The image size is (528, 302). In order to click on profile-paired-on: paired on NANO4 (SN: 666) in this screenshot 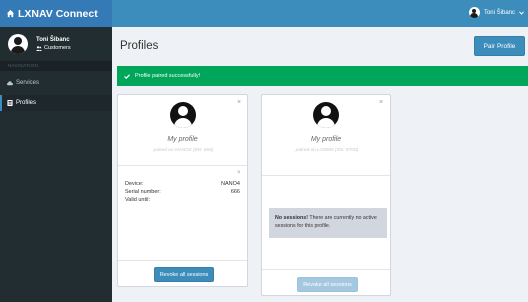, I will do `click(183, 150)`.